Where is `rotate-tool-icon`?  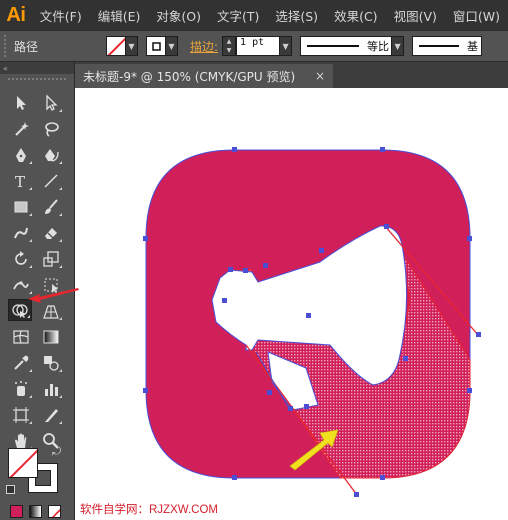
rotate-tool-icon is located at coordinates (21, 259).